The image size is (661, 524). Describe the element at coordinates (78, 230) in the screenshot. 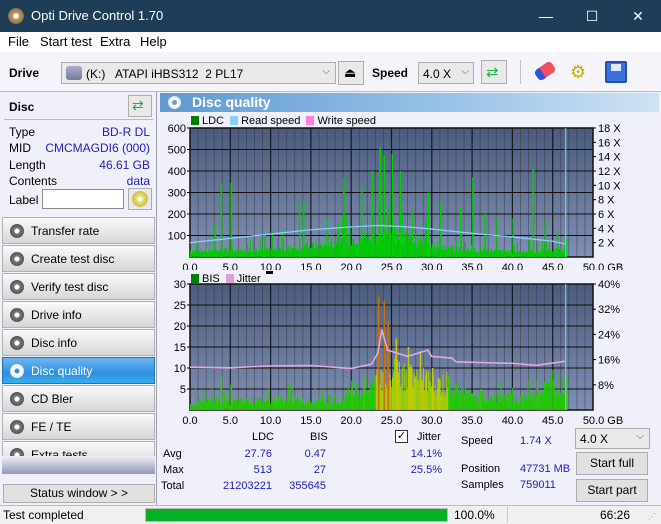

I see `nav-transfer-rate: Transfer rate` at that location.